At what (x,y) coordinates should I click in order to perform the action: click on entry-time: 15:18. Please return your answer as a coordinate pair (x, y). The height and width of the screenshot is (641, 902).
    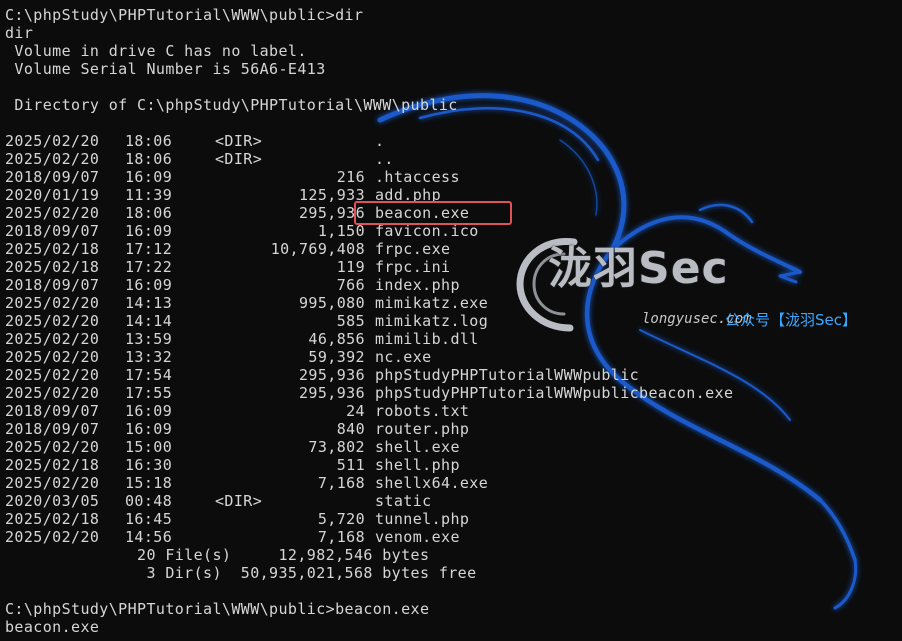
    Looking at the image, I should click on (149, 483).